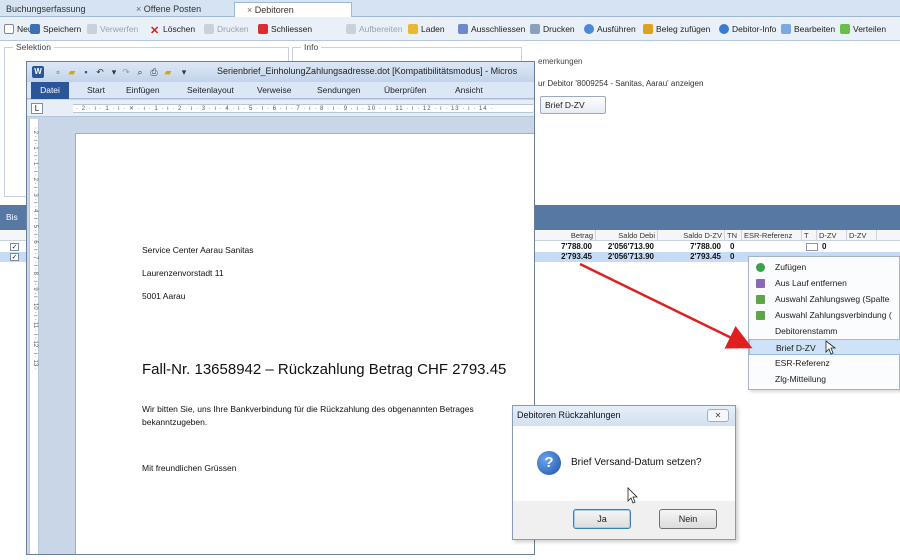  Describe the element at coordinates (140, 72) in the screenshot. I see `print-preview-icon: ⌕` at that location.